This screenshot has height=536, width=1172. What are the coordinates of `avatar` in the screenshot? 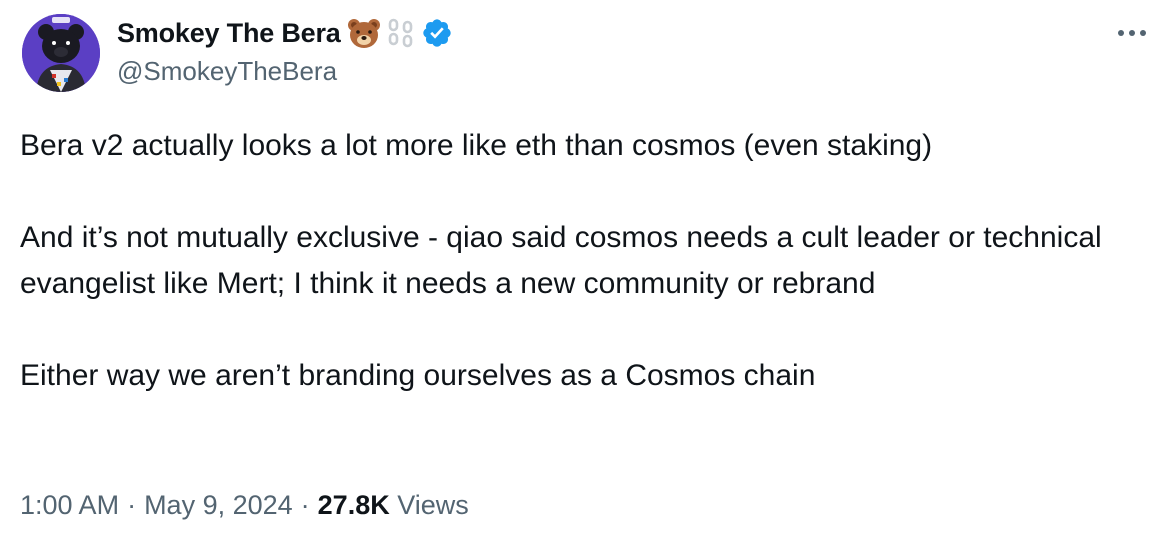 It's located at (61, 53).